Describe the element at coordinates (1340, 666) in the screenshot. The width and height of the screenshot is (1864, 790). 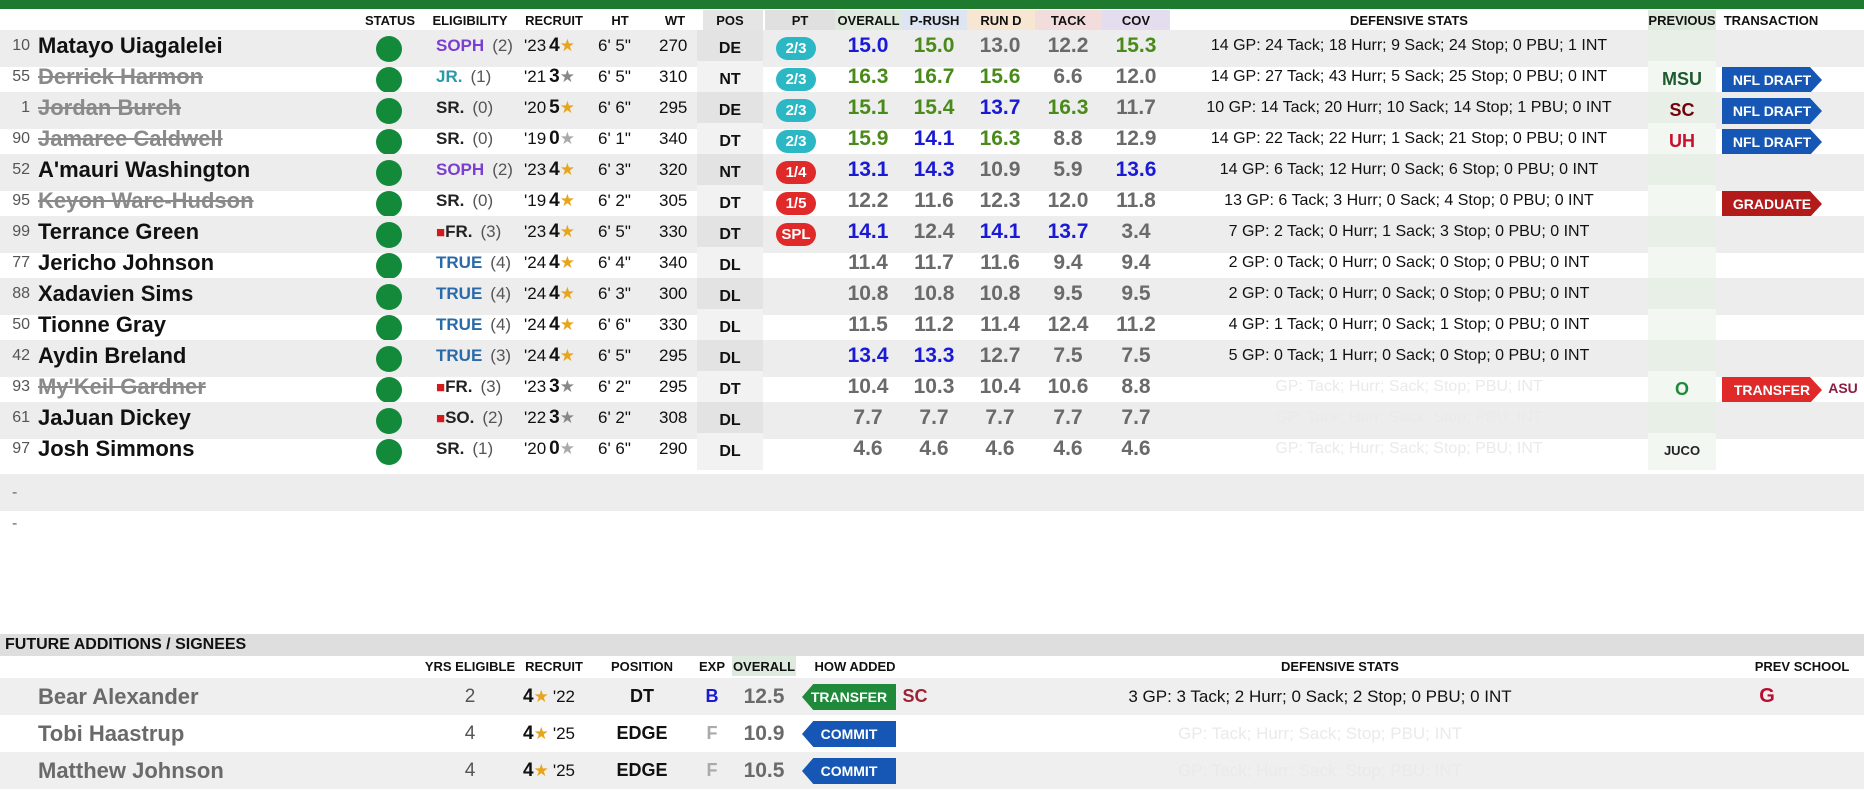
I see `future-header-stats: DEFENSIVE STATS` at that location.